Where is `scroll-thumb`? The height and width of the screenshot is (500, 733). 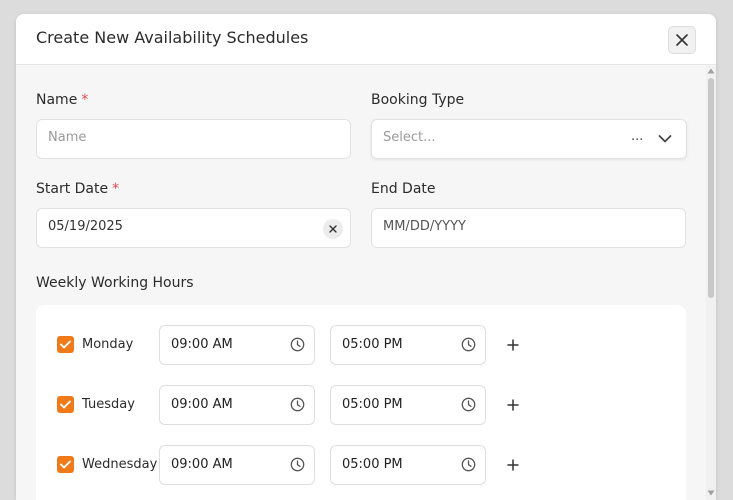 scroll-thumb is located at coordinates (711, 188).